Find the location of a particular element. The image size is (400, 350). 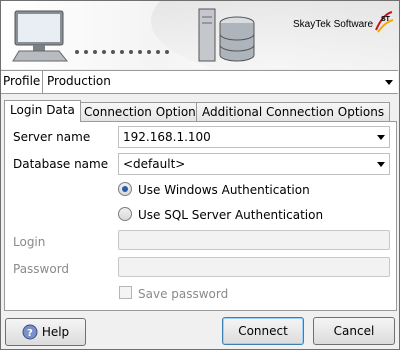

database-name-combo: <default> is located at coordinates (254, 164).